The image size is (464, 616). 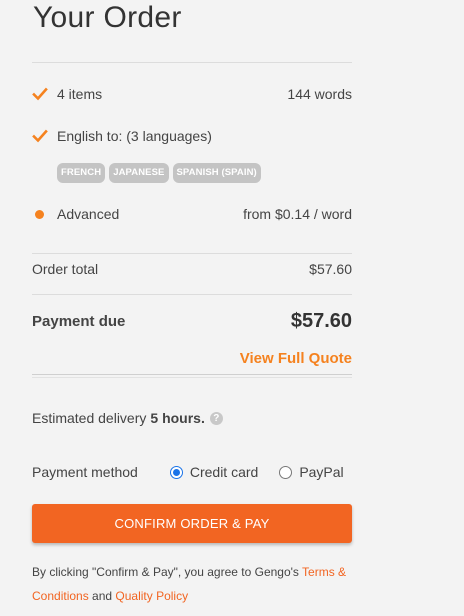 What do you see at coordinates (216, 173) in the screenshot?
I see `language-tag: SPANISH (SPAIN)` at bounding box center [216, 173].